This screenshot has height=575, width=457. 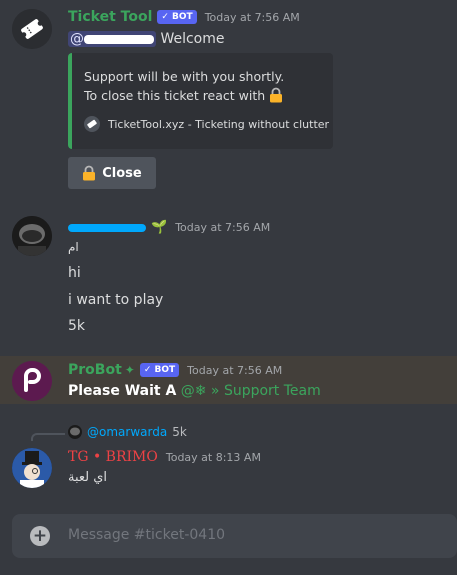 What do you see at coordinates (73, 247) in the screenshot?
I see `message-line-1: ام` at bounding box center [73, 247].